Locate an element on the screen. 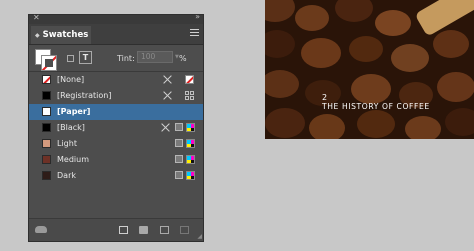  resize-grip-icon: ◢ is located at coordinates (199, 236).